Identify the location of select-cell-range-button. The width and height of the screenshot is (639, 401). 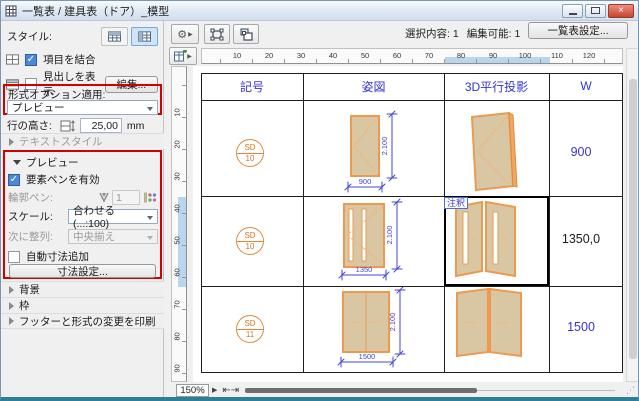
(217, 34).